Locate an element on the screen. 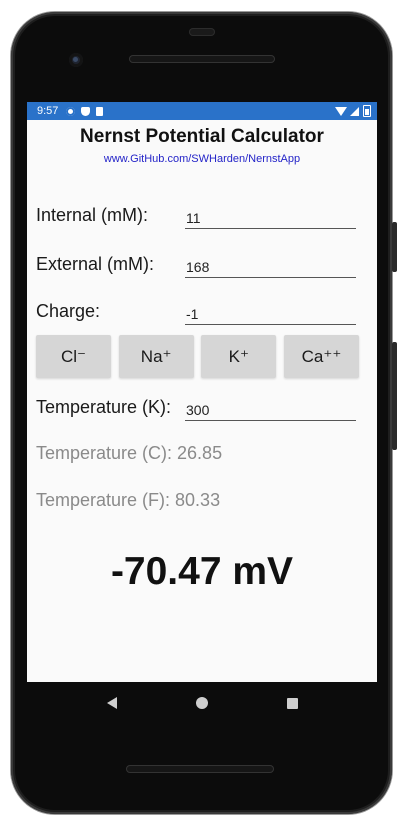 The image size is (405, 827). gear-icon is located at coordinates (71, 111).